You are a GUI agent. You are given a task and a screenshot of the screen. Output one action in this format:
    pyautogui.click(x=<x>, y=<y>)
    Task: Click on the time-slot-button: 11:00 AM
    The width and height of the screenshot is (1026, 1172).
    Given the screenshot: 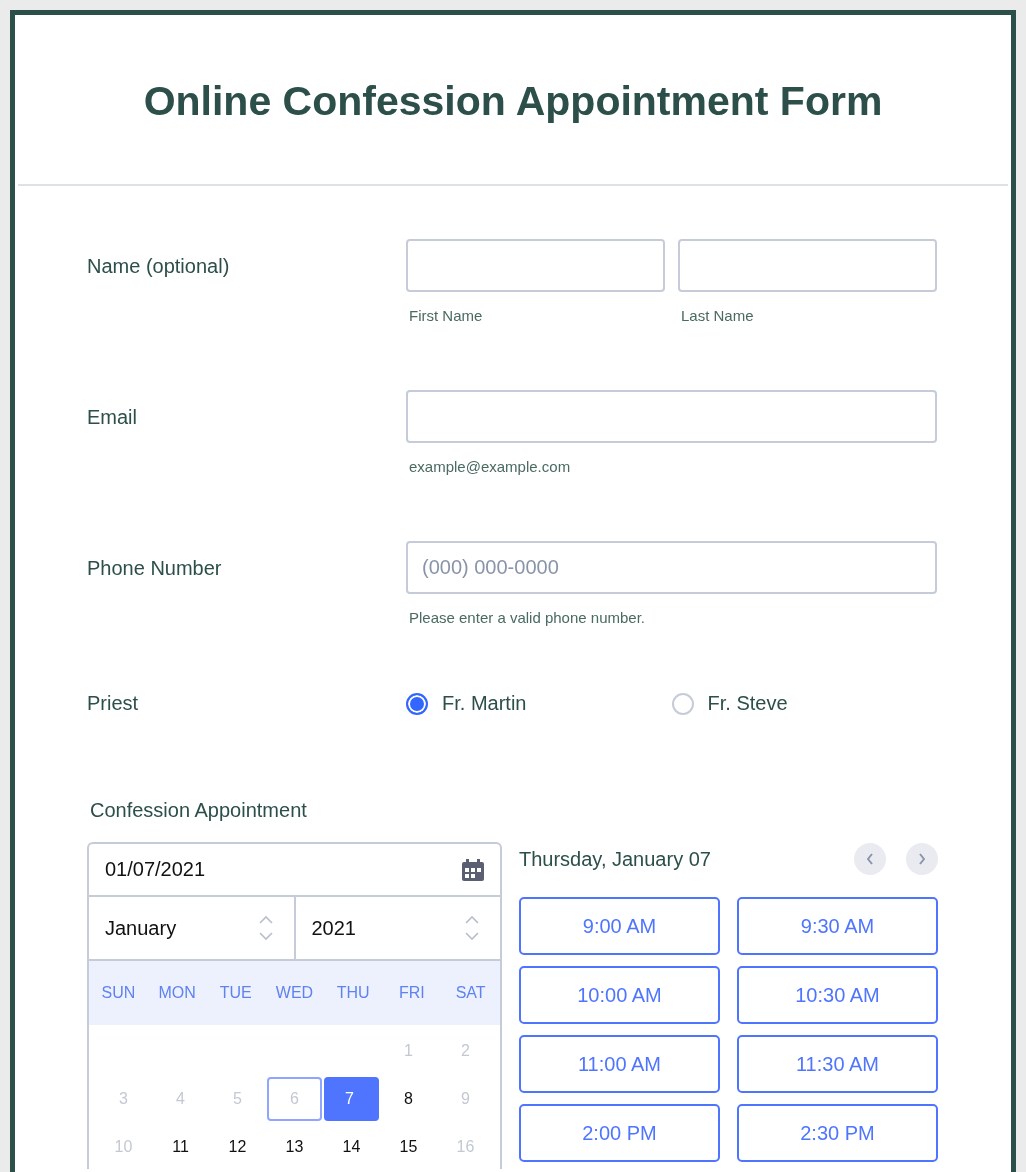 What is the action you would take?
    pyautogui.click(x=619, y=1064)
    